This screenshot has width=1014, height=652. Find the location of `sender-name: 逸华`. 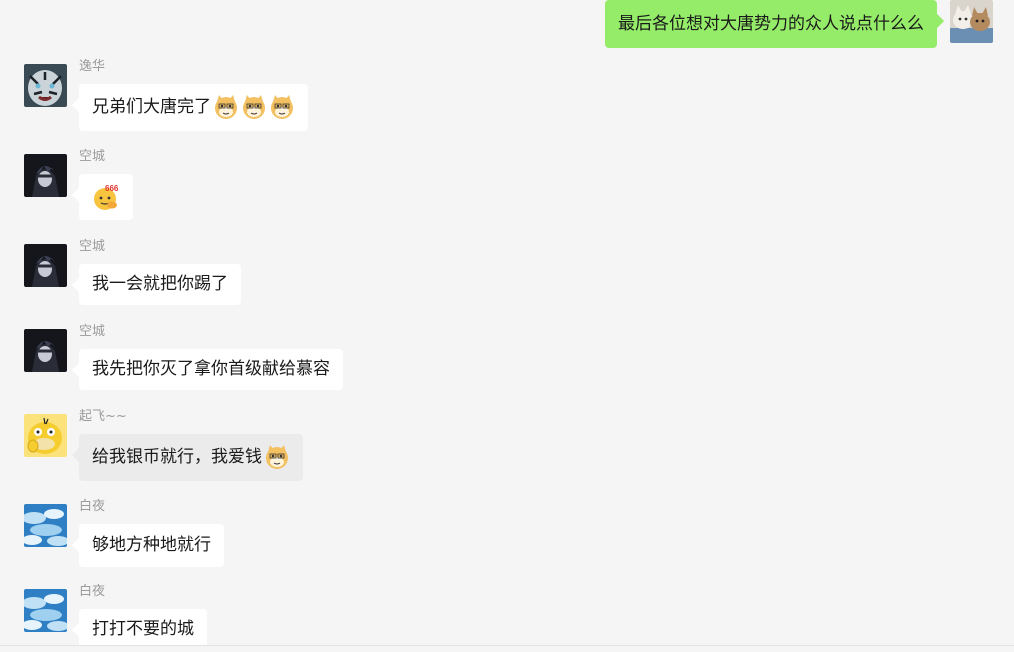

sender-name: 逸华 is located at coordinates (92, 66).